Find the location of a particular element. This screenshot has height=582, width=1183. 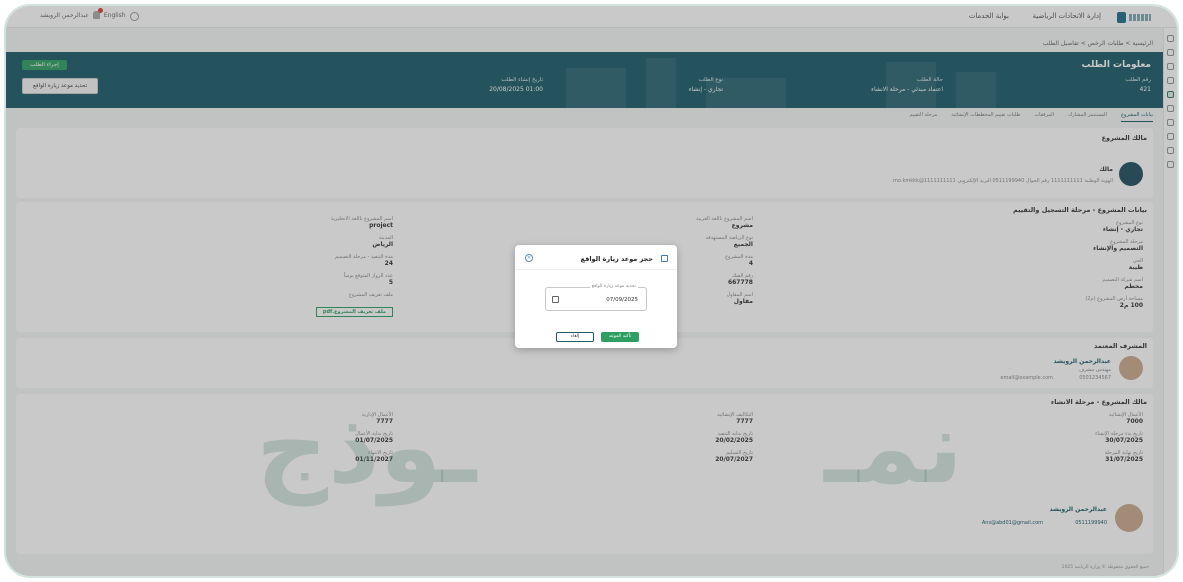

visit-date-field: تحديد موعد زيارة الواقع 07/09/2025 is located at coordinates (596, 297).